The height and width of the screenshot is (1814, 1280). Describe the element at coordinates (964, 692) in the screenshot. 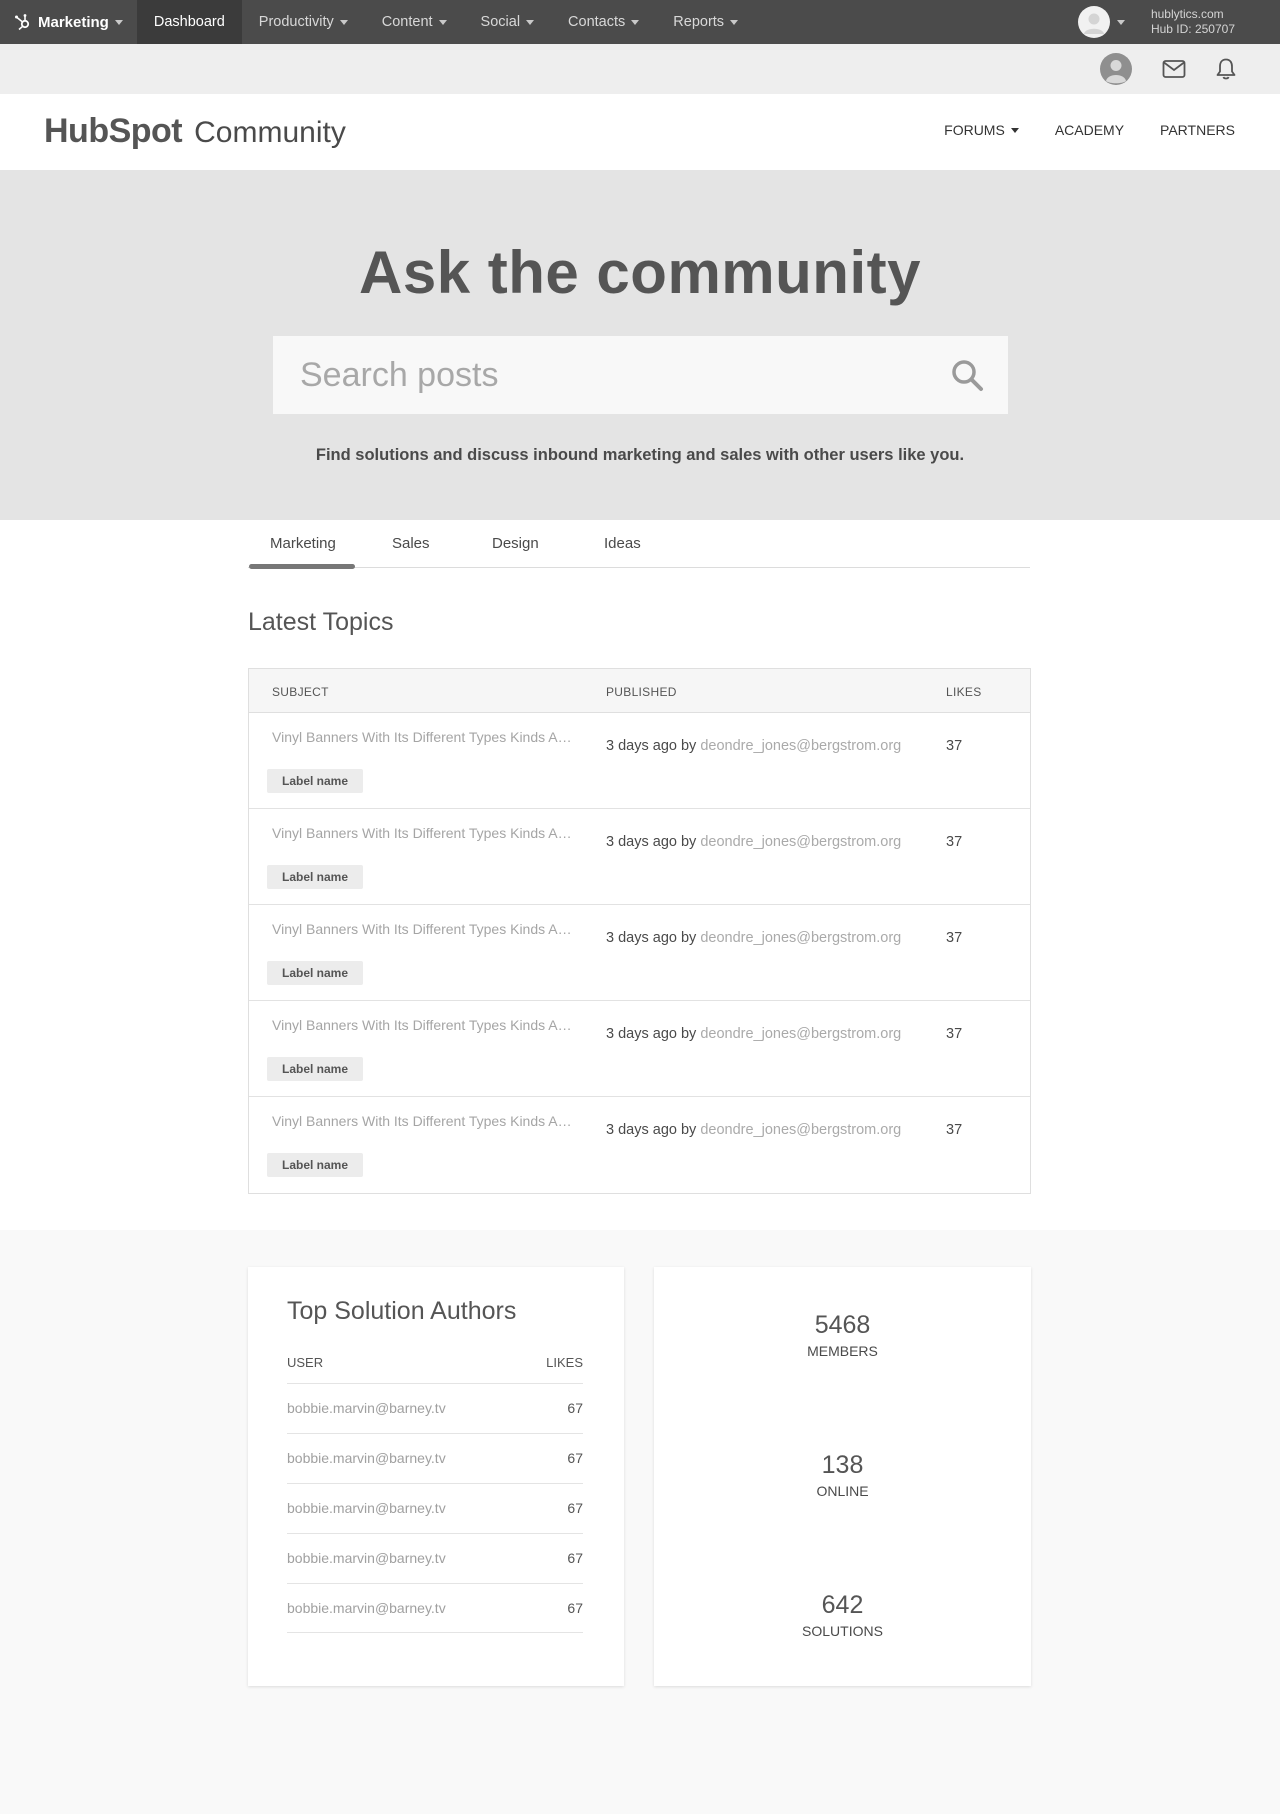

I see `column-likes: LIKES` at that location.